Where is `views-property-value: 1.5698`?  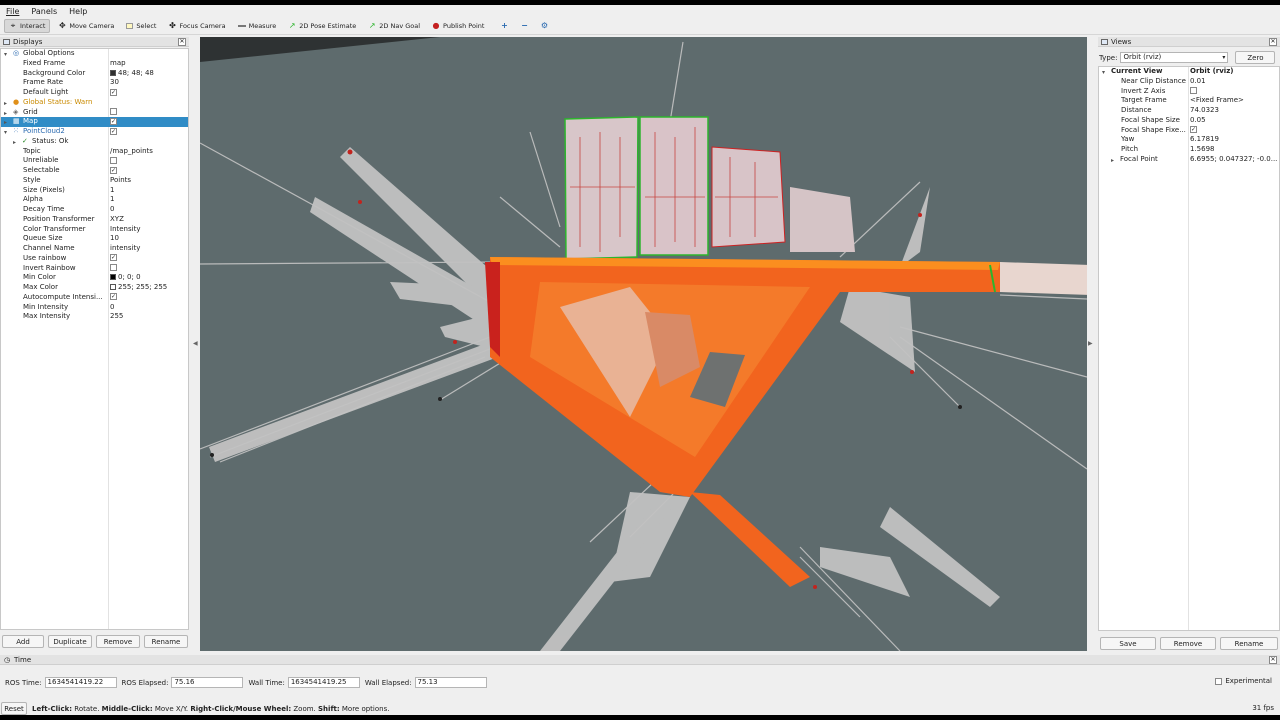 views-property-value: 1.5698 is located at coordinates (1202, 150).